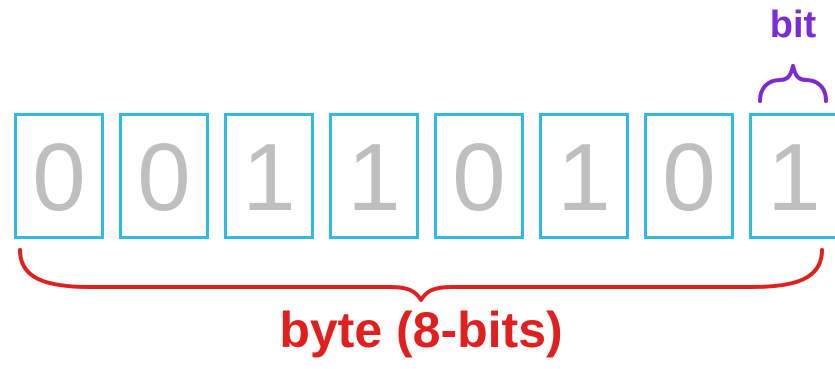 This screenshot has width=835, height=369. I want to click on bit-label: bit, so click(793, 25).